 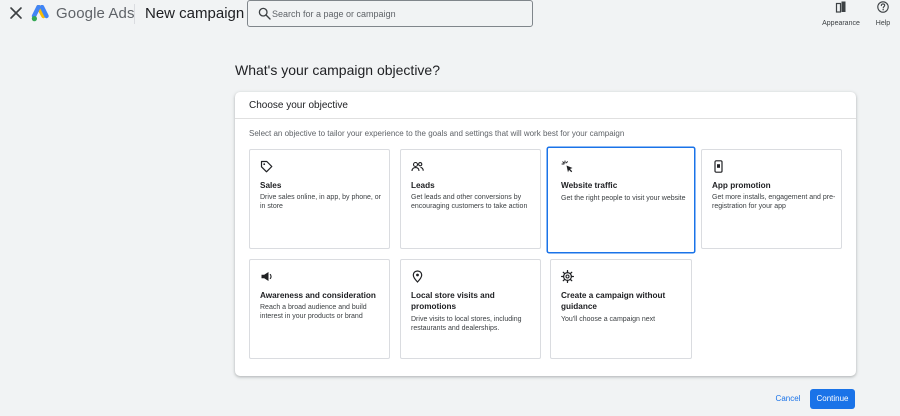 What do you see at coordinates (841, 13) in the screenshot?
I see `appearance-button: Appearance` at bounding box center [841, 13].